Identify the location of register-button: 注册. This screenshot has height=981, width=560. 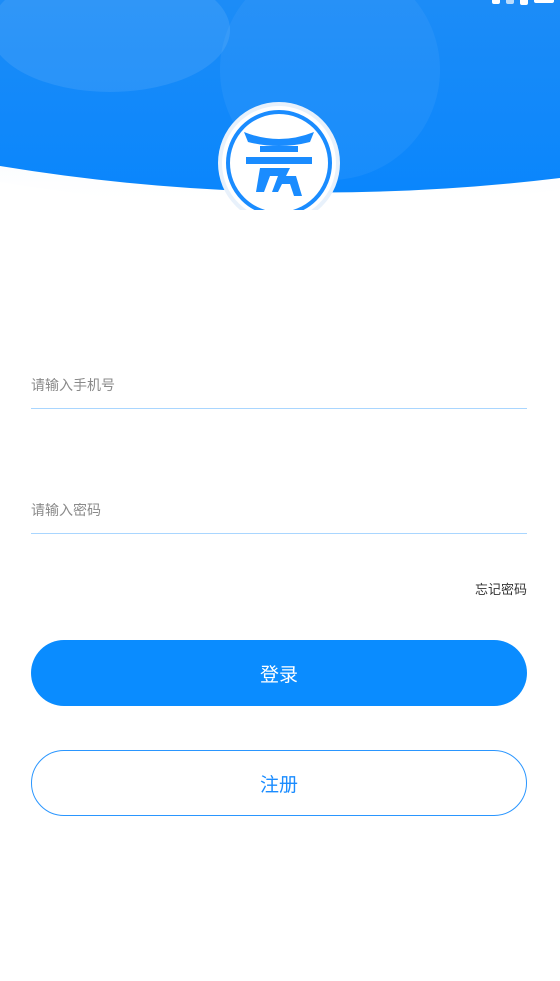
(279, 783).